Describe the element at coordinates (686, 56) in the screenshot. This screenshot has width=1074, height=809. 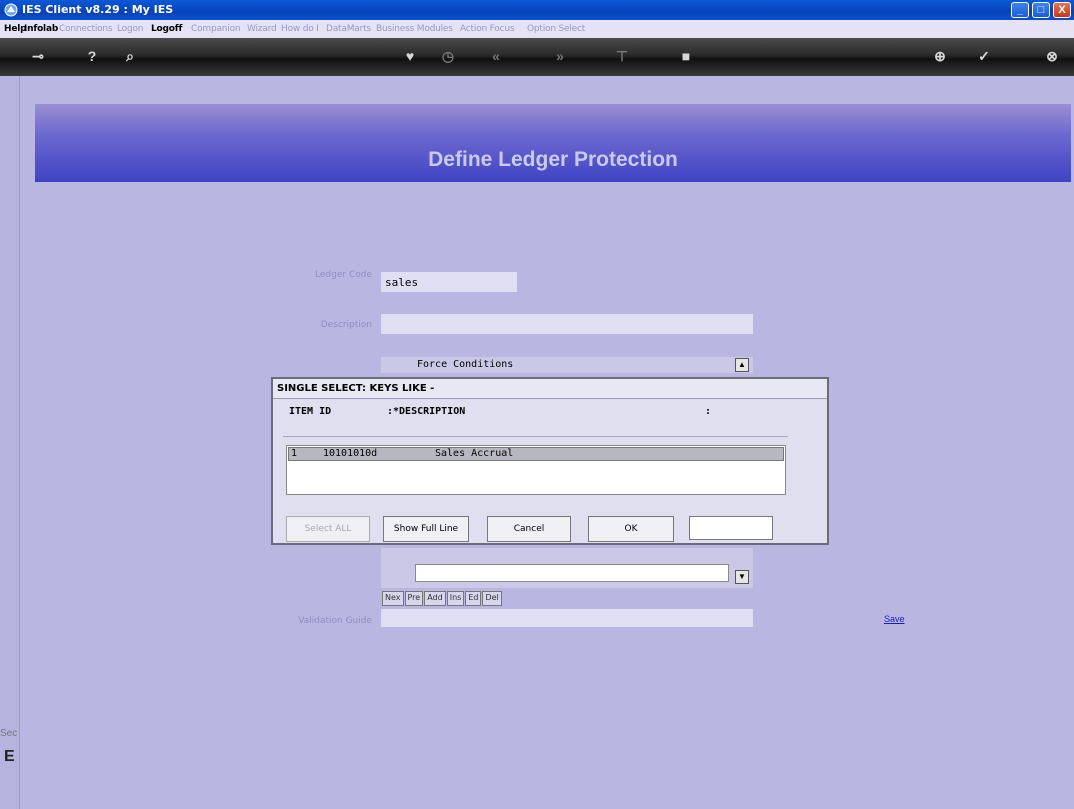
I see `stop-icon: ■` at that location.